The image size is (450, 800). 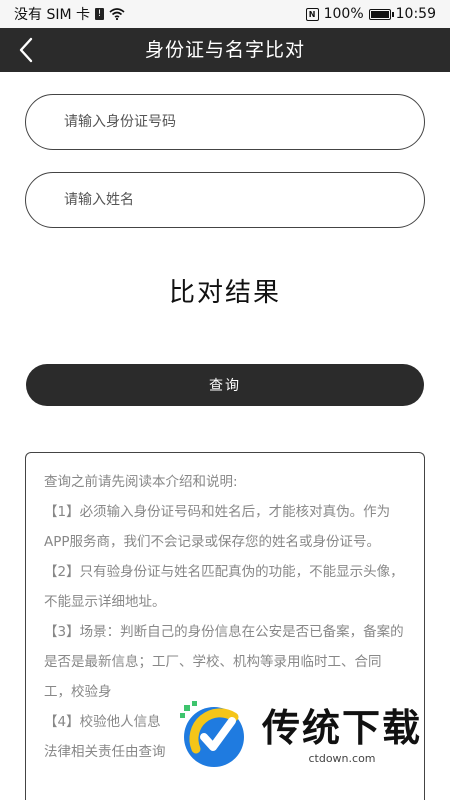 I want to click on status-right: N 100% 10:59, so click(x=370, y=14).